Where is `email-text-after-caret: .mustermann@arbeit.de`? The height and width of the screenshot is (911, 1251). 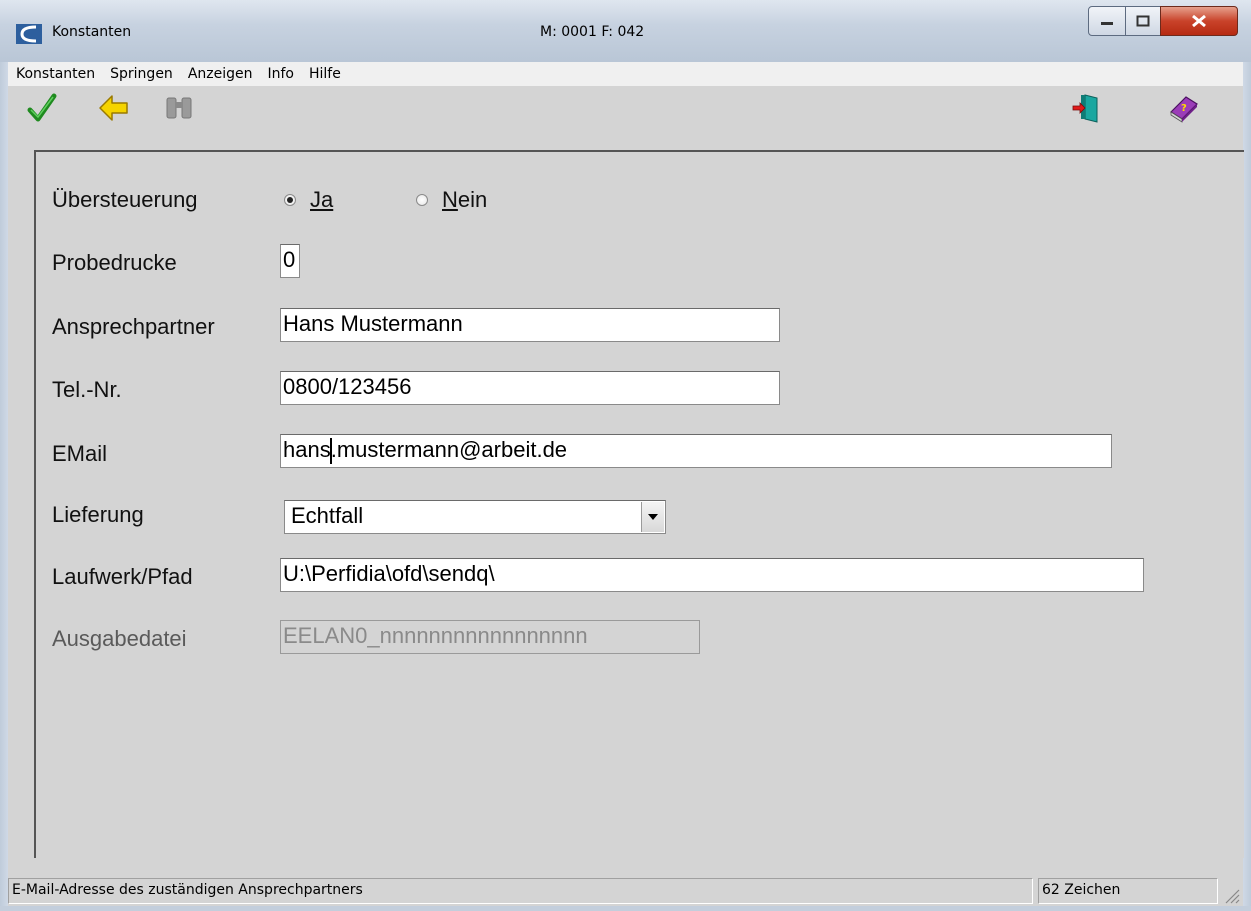
email-text-after-caret: .mustermann@arbeit.de is located at coordinates (449, 449).